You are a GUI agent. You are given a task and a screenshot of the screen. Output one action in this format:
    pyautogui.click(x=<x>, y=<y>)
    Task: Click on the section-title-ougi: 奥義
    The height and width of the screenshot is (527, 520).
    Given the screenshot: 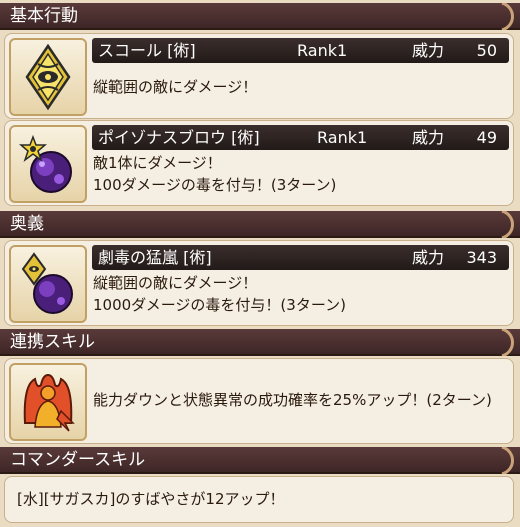 What is the action you would take?
    pyautogui.click(x=27, y=224)
    